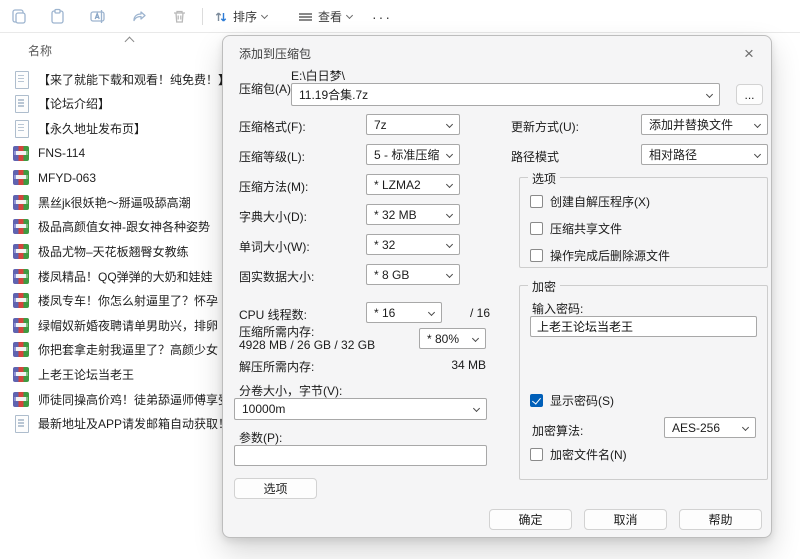 The image size is (800, 559). I want to click on file-row: 绿帽奴新婚夜聘请单男助兴，排卵, so click(111, 325).